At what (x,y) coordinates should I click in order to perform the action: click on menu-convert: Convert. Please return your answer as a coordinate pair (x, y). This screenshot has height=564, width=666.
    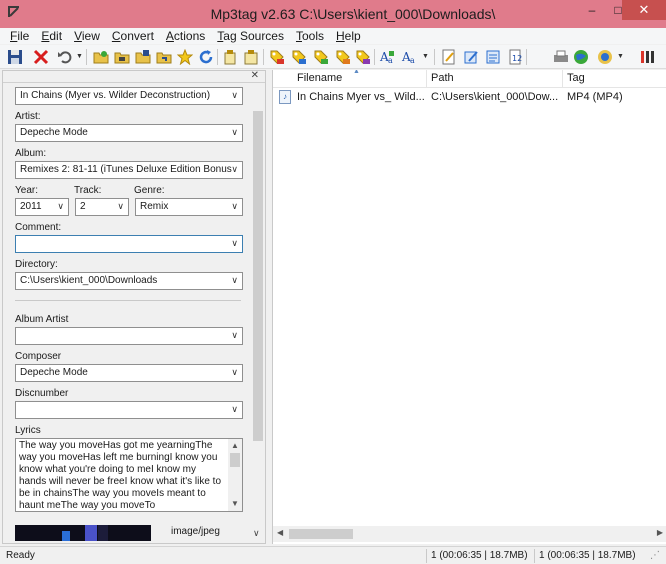
    Looking at the image, I should click on (133, 36).